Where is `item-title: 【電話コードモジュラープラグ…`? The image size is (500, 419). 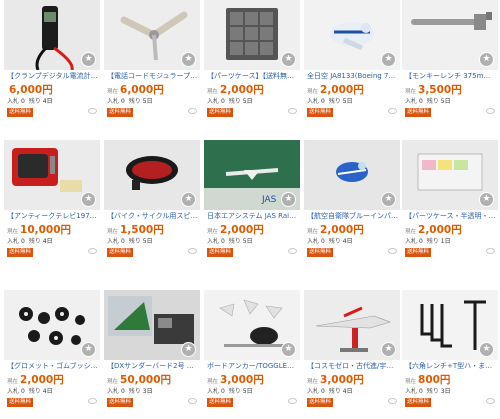 item-title: 【電話コードモジュラープラグ… is located at coordinates (152, 76).